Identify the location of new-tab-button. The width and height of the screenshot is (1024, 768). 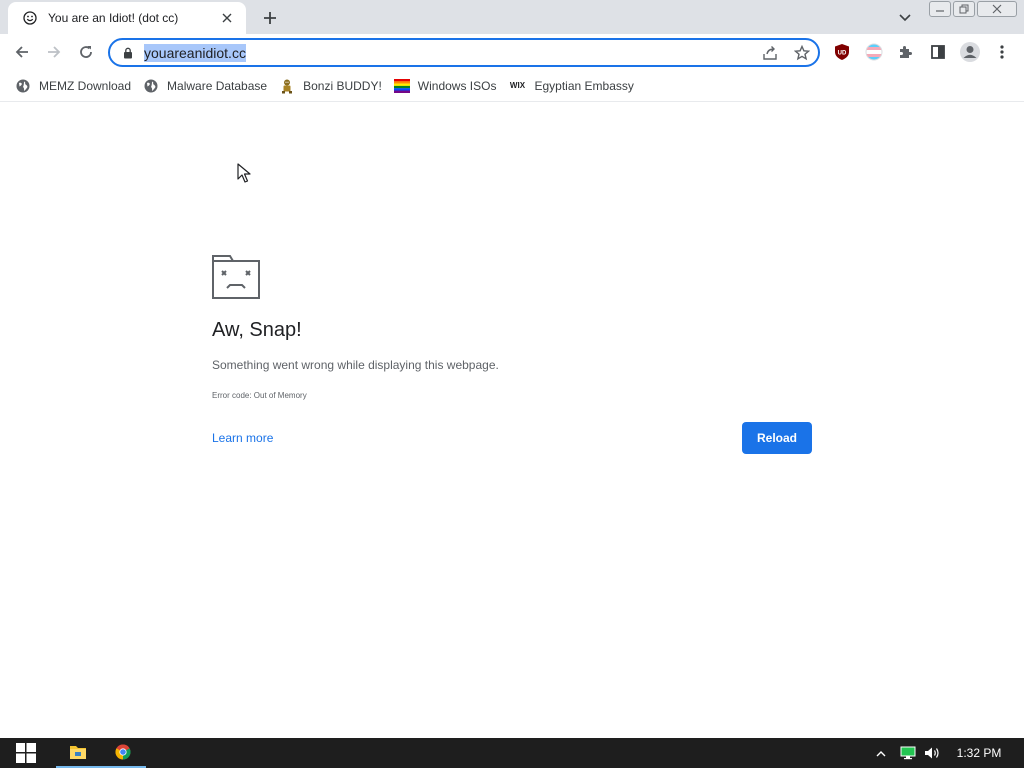
(270, 18).